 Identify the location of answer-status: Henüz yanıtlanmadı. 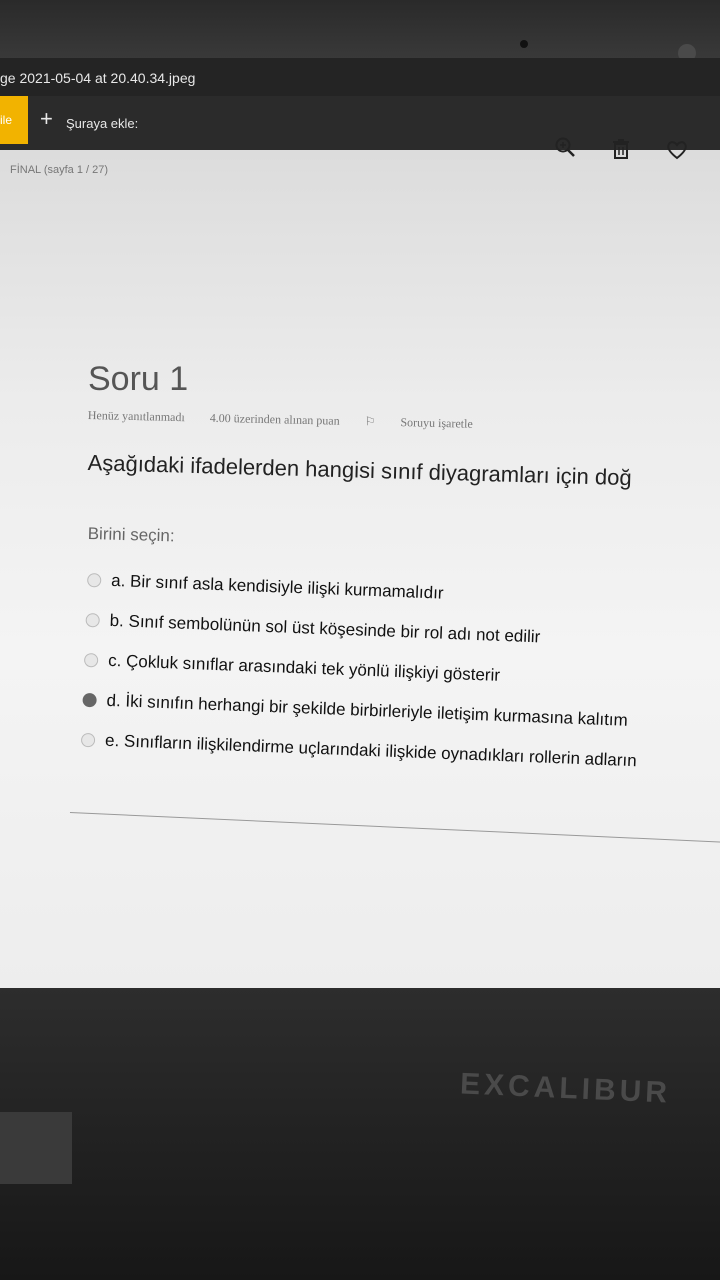
(136, 416).